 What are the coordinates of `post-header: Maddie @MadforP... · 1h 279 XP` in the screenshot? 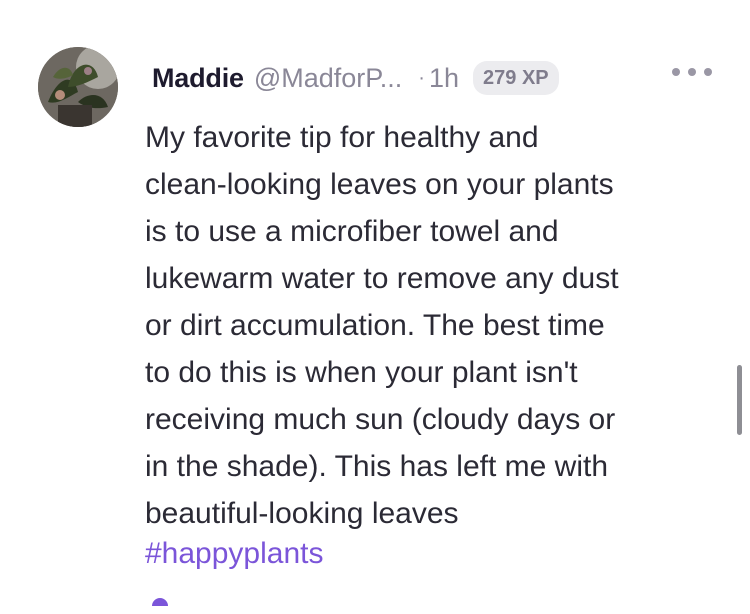 It's located at (355, 78).